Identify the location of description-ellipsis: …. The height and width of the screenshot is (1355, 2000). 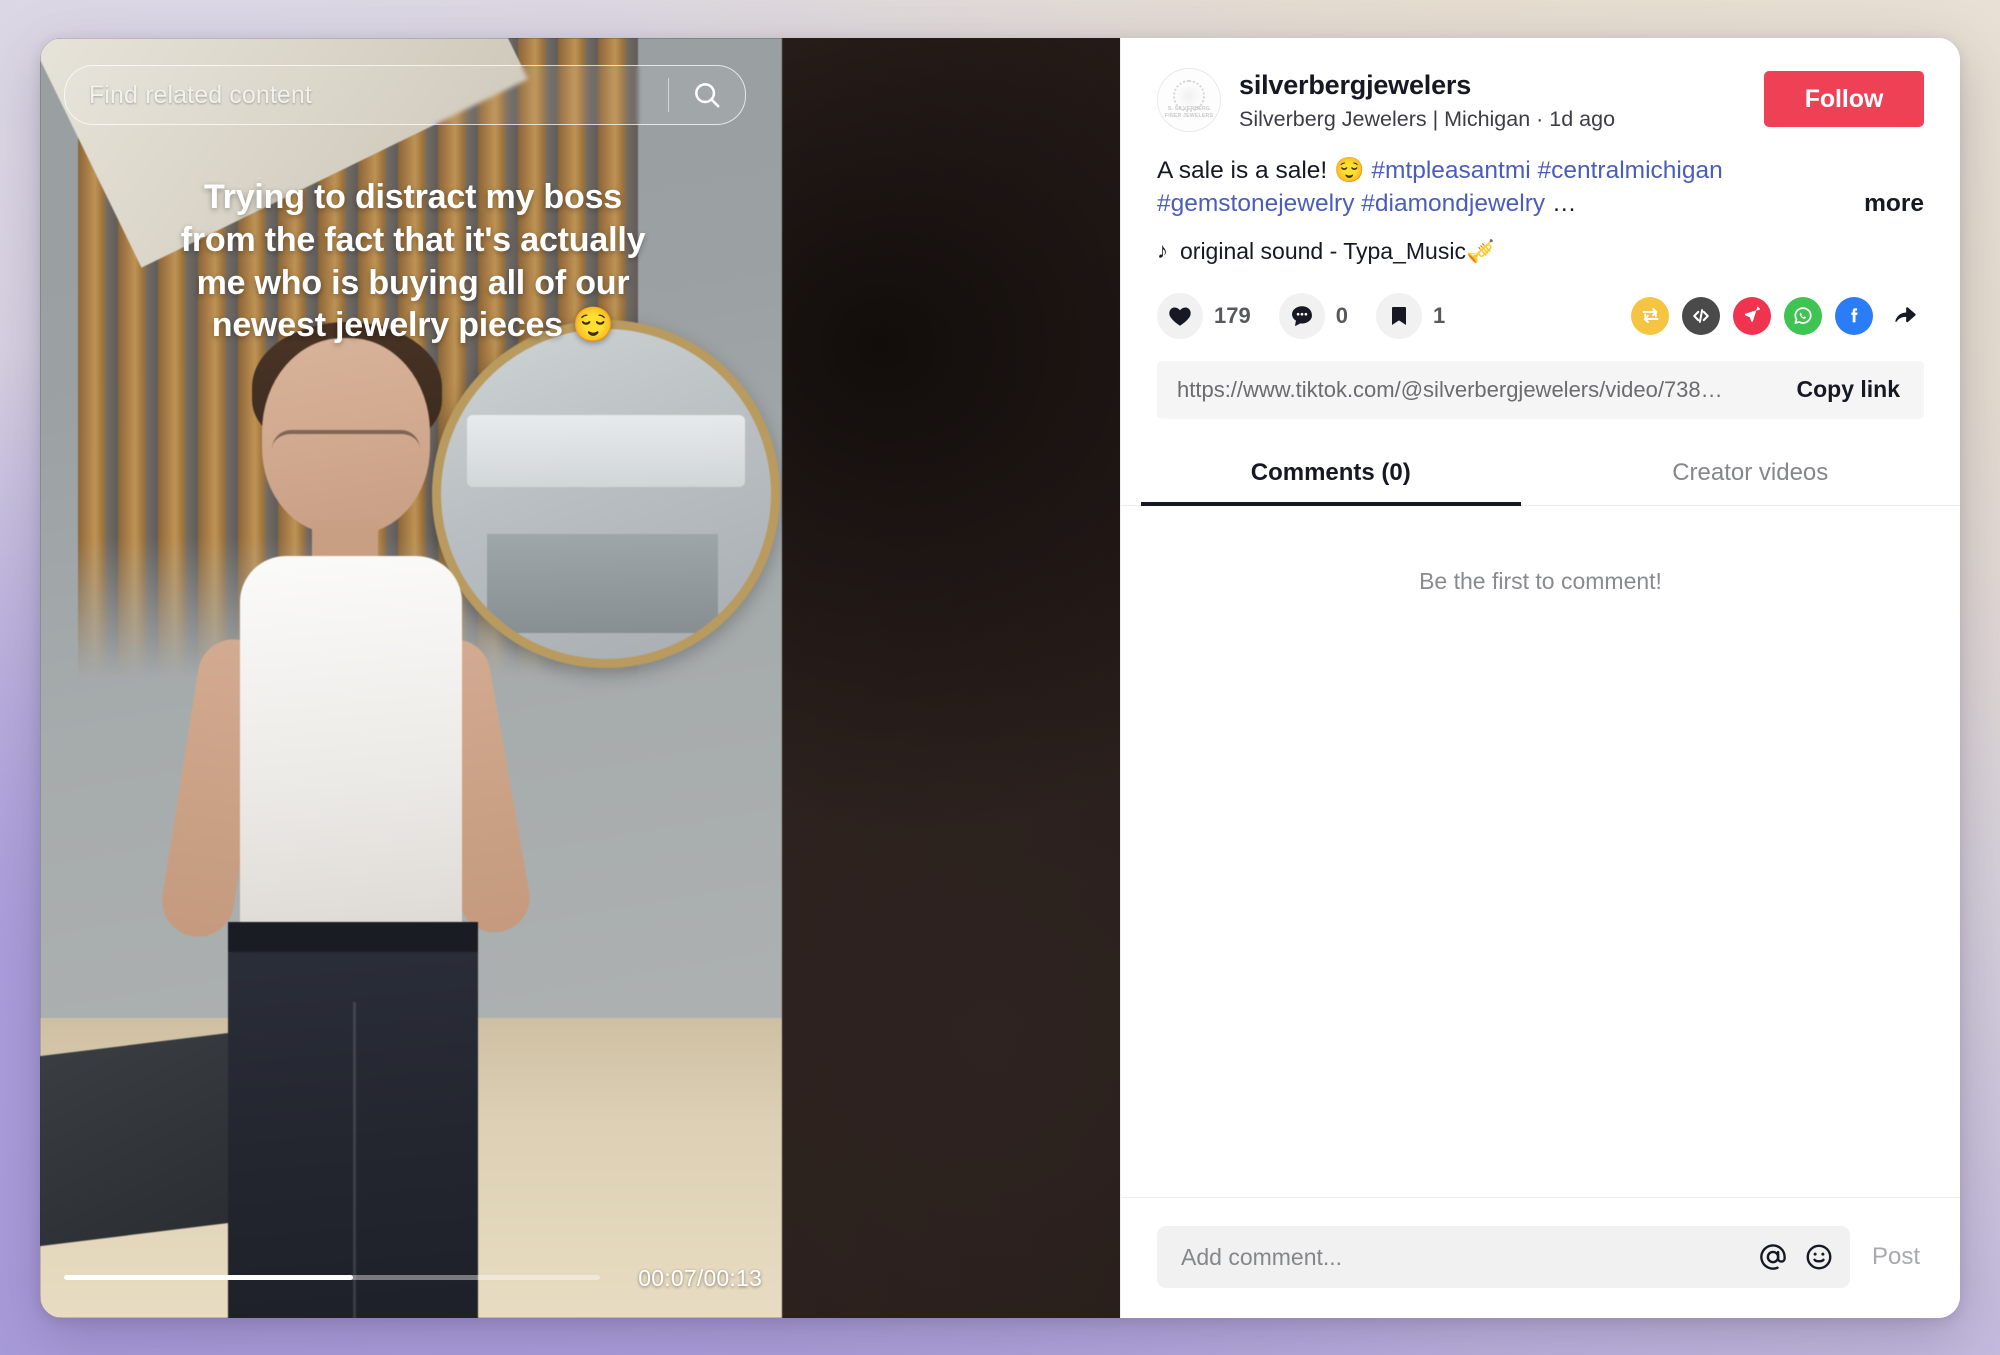
(1564, 203).